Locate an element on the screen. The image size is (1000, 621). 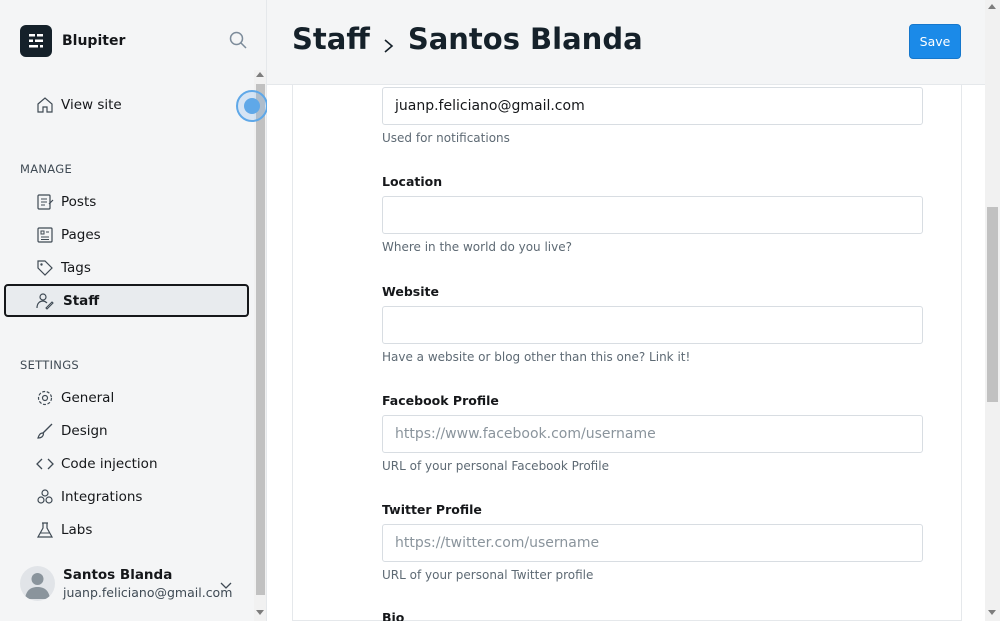
integrations-icon is located at coordinates (45, 497).